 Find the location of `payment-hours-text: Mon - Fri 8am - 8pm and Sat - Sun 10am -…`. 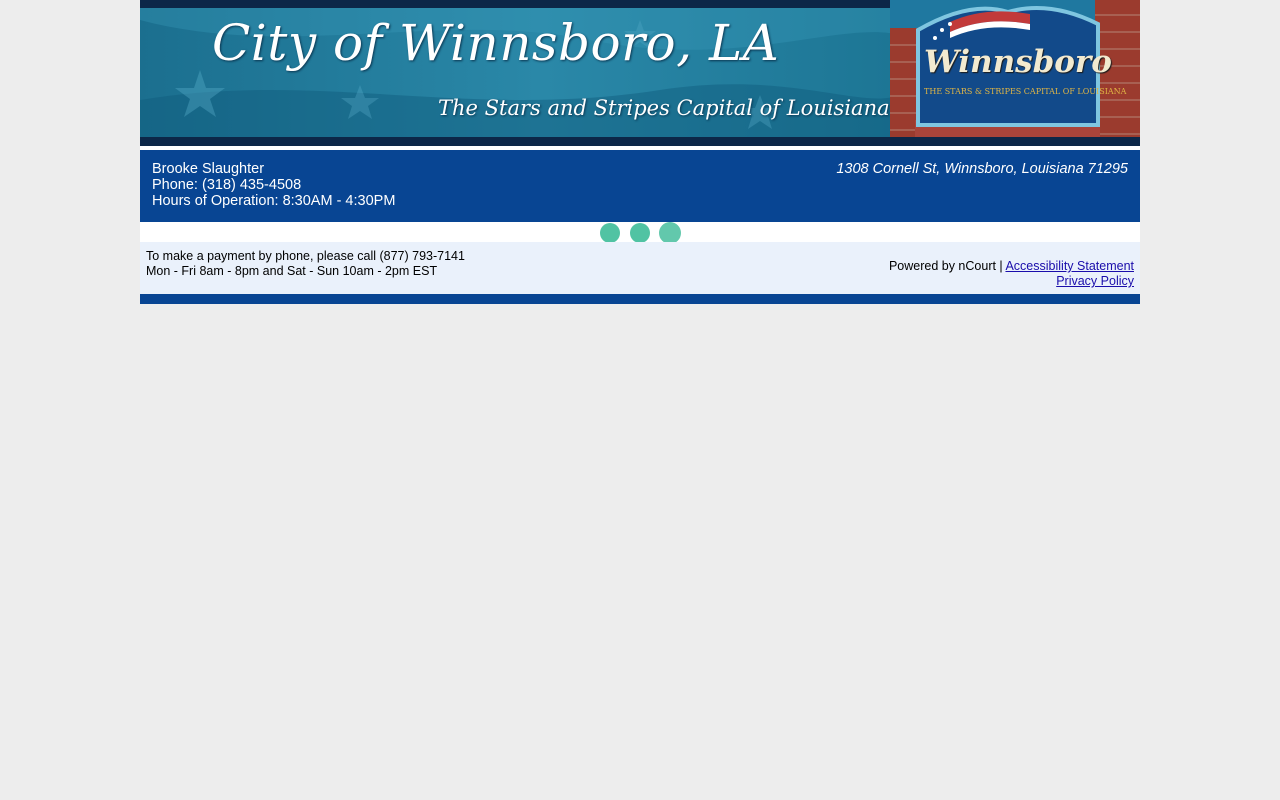

payment-hours-text: Mon - Fri 8am - 8pm and Sat - Sun 10am -… is located at coordinates (292, 271).